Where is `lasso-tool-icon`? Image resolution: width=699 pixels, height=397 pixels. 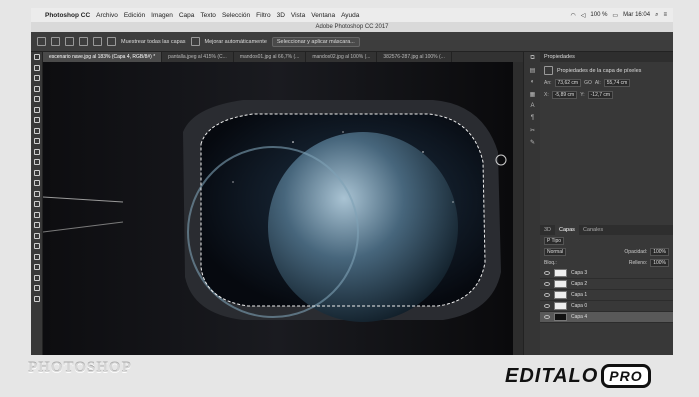 lasso-tool-icon is located at coordinates (37, 78).